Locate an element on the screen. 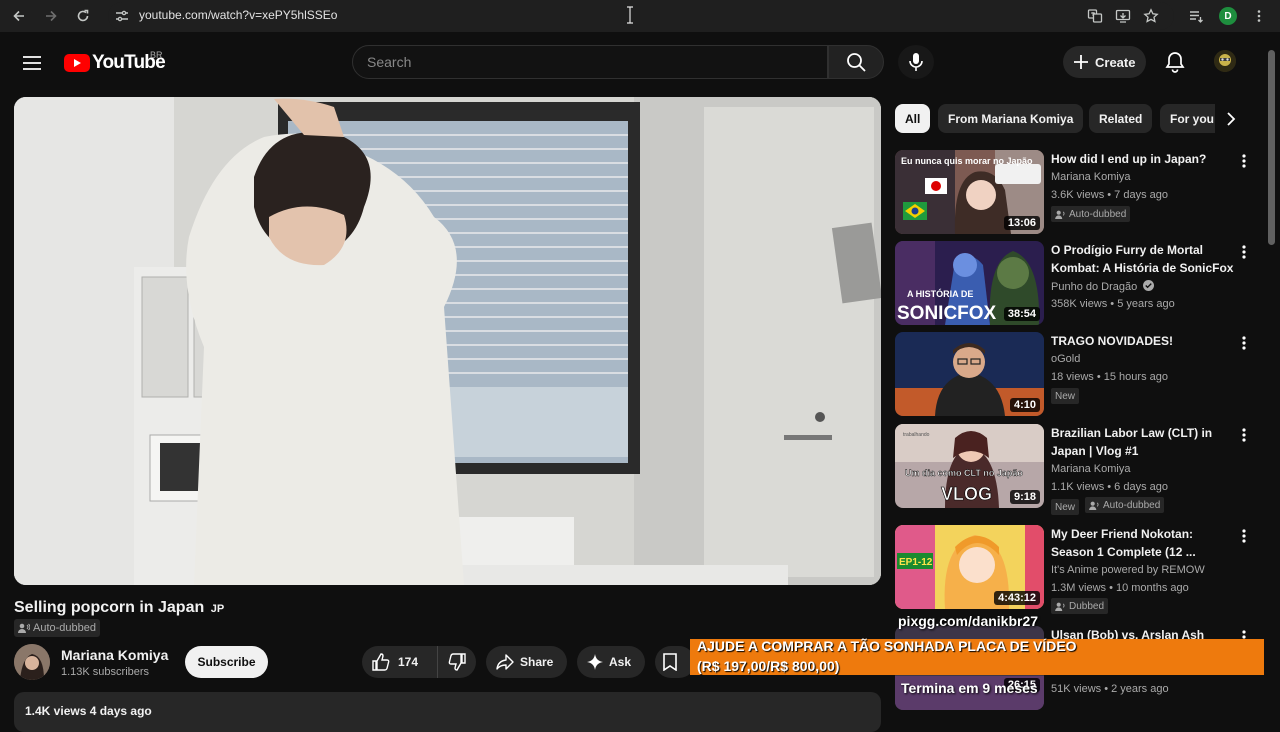  url-text: youtube.com/watch?v=xePY5hlSSEo is located at coordinates (238, 15).